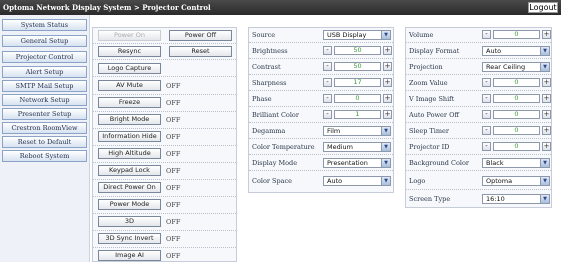  What do you see at coordinates (357, 163) in the screenshot?
I see `display-mode-select: Presentation ▼` at bounding box center [357, 163].